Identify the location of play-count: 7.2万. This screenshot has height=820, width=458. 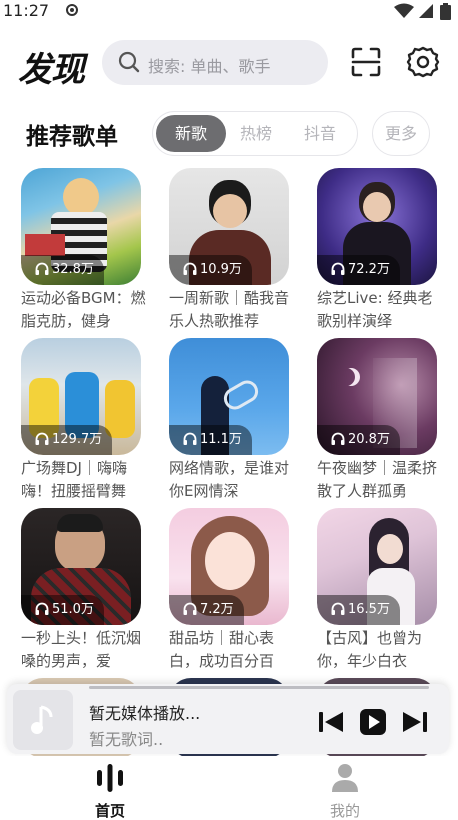
(217, 609).